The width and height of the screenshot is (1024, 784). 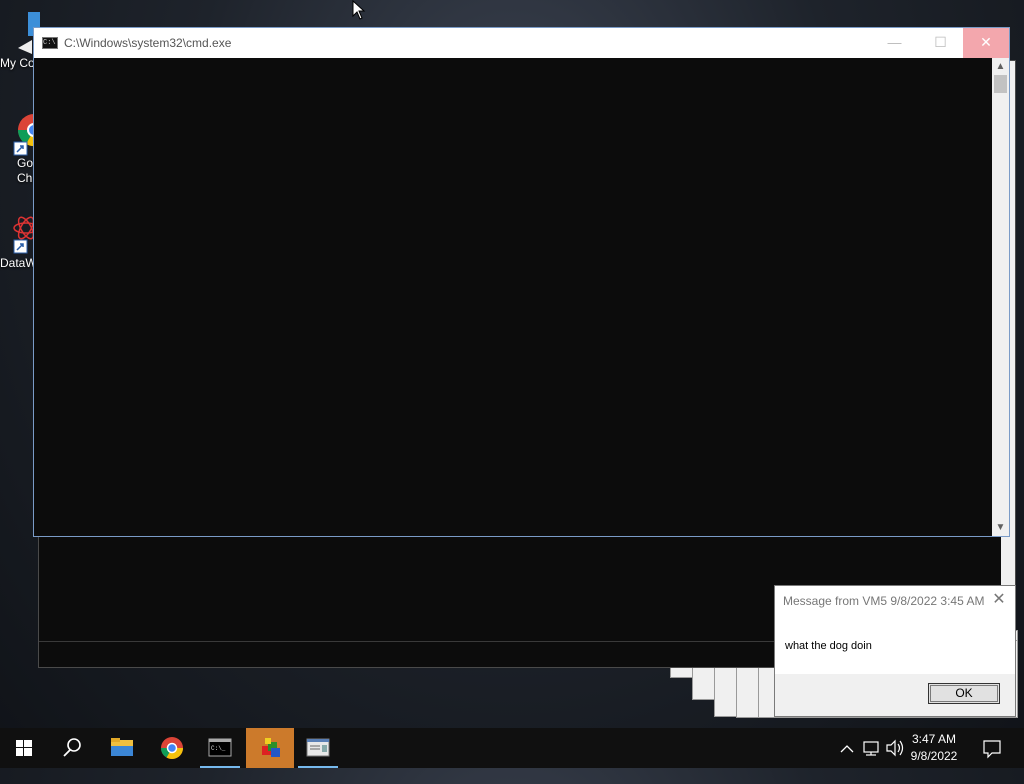 I want to click on app-cube-icon, so click(x=271, y=747).